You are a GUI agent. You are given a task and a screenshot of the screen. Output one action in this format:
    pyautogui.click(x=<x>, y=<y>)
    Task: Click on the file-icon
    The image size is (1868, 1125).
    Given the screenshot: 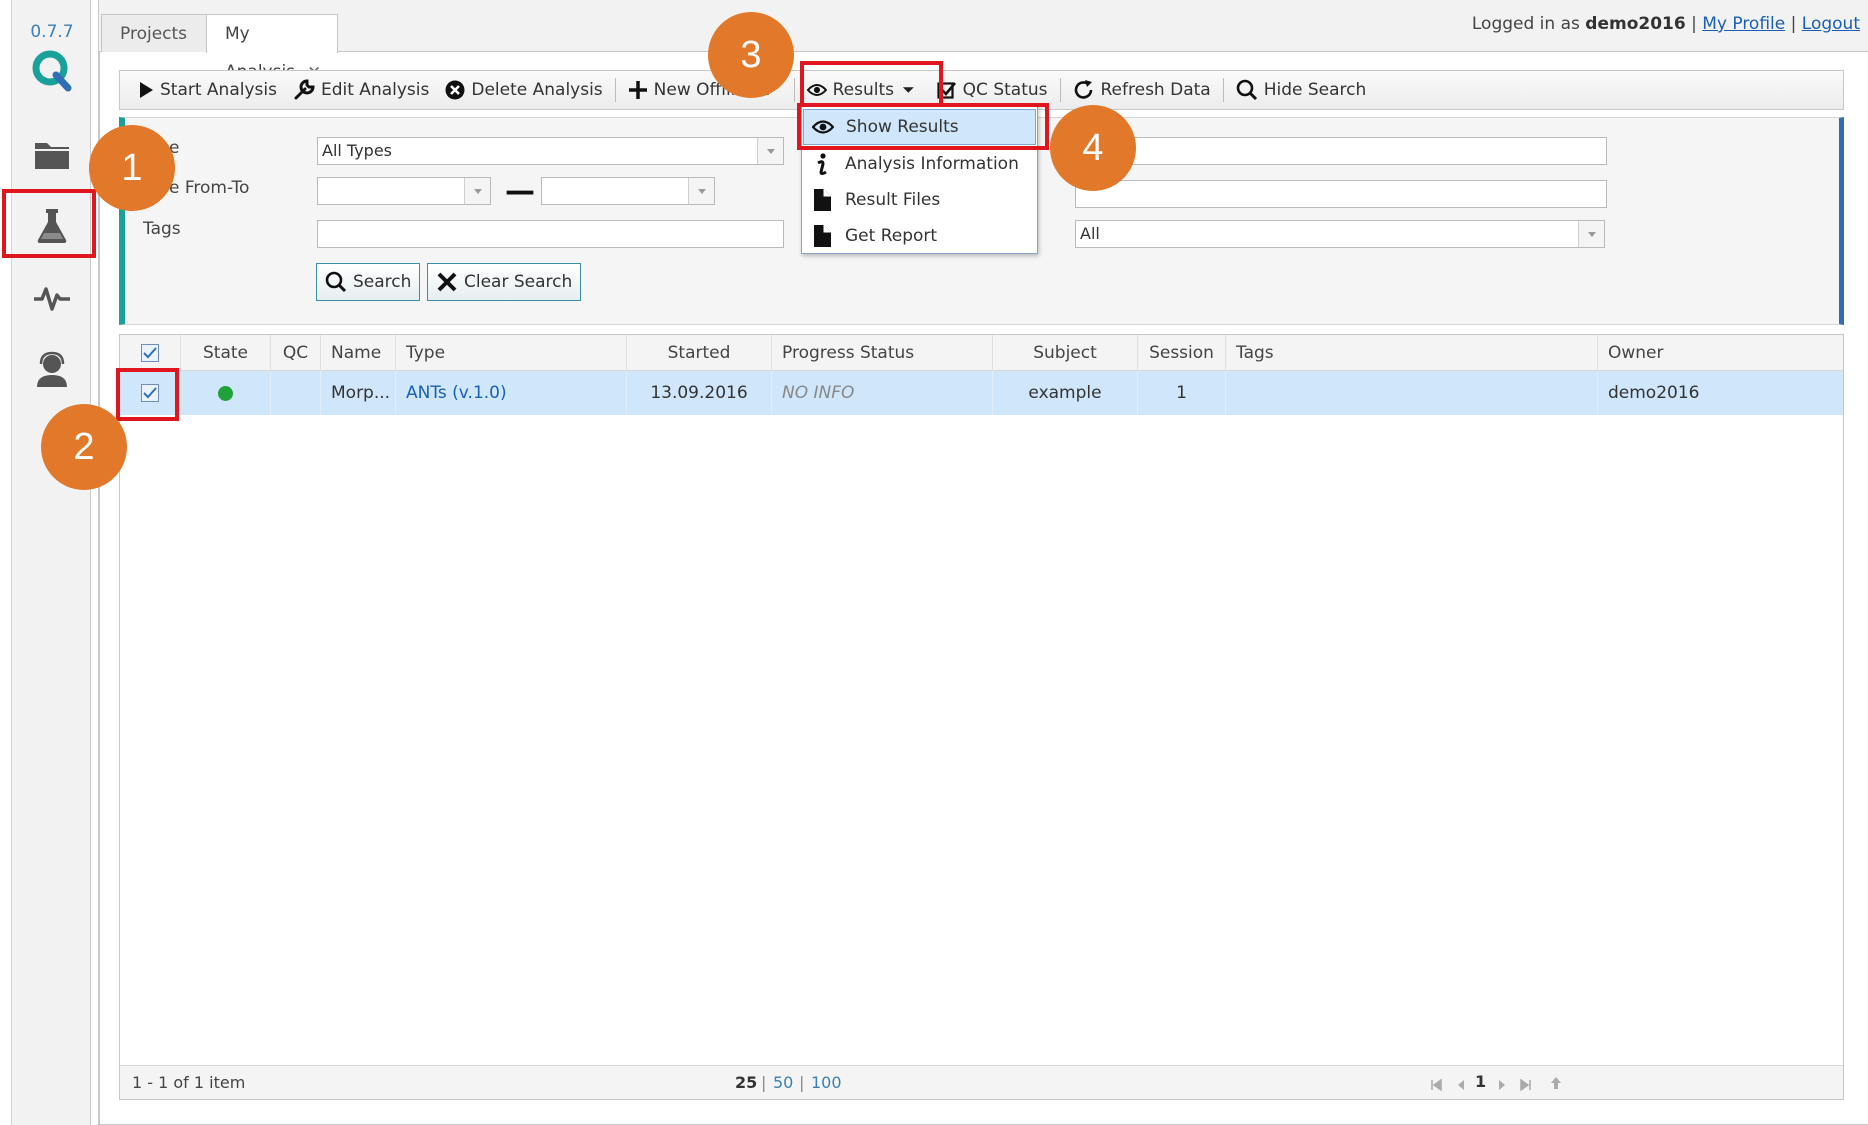 What is the action you would take?
    pyautogui.click(x=822, y=236)
    